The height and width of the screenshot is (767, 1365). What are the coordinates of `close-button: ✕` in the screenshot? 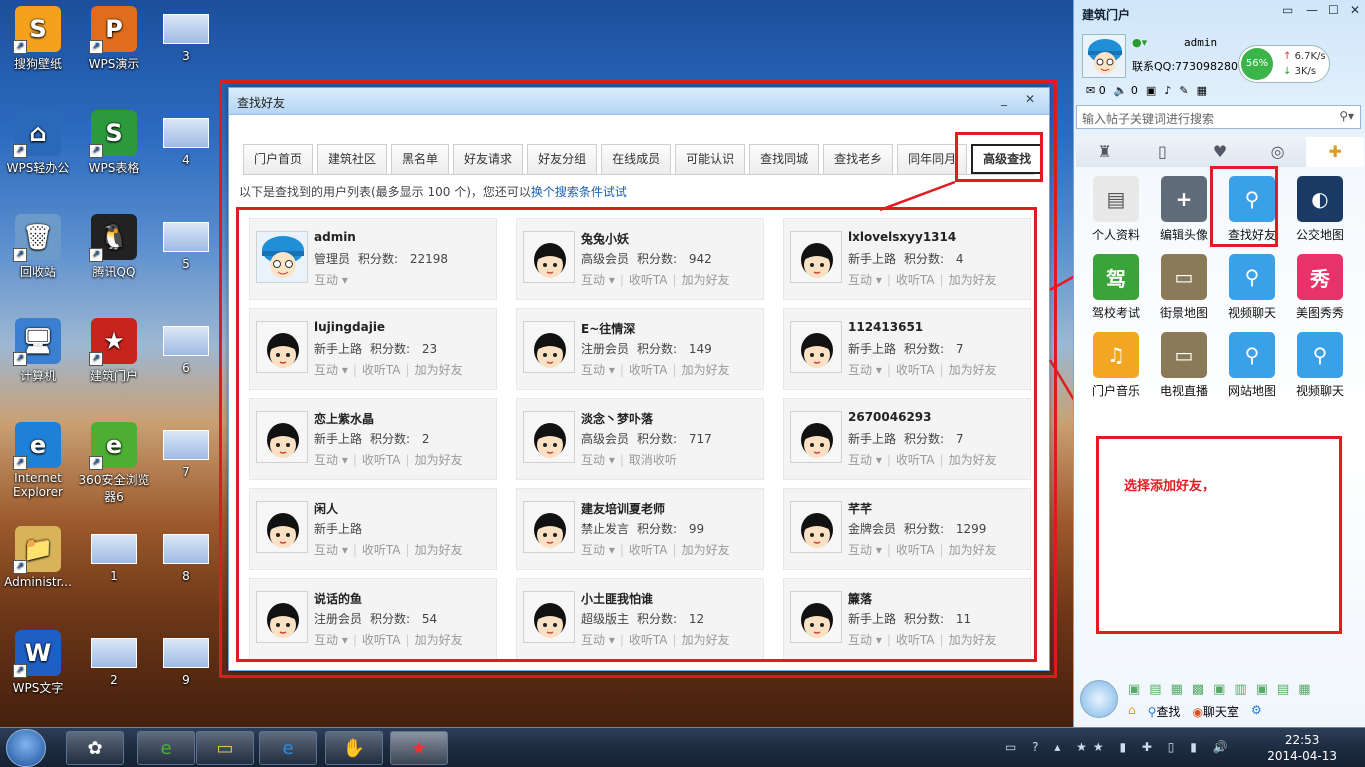 It's located at (1030, 100).